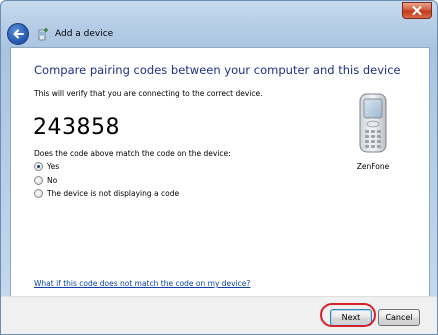  Describe the element at coordinates (45, 180) in the screenshot. I see `option-no: No` at that location.